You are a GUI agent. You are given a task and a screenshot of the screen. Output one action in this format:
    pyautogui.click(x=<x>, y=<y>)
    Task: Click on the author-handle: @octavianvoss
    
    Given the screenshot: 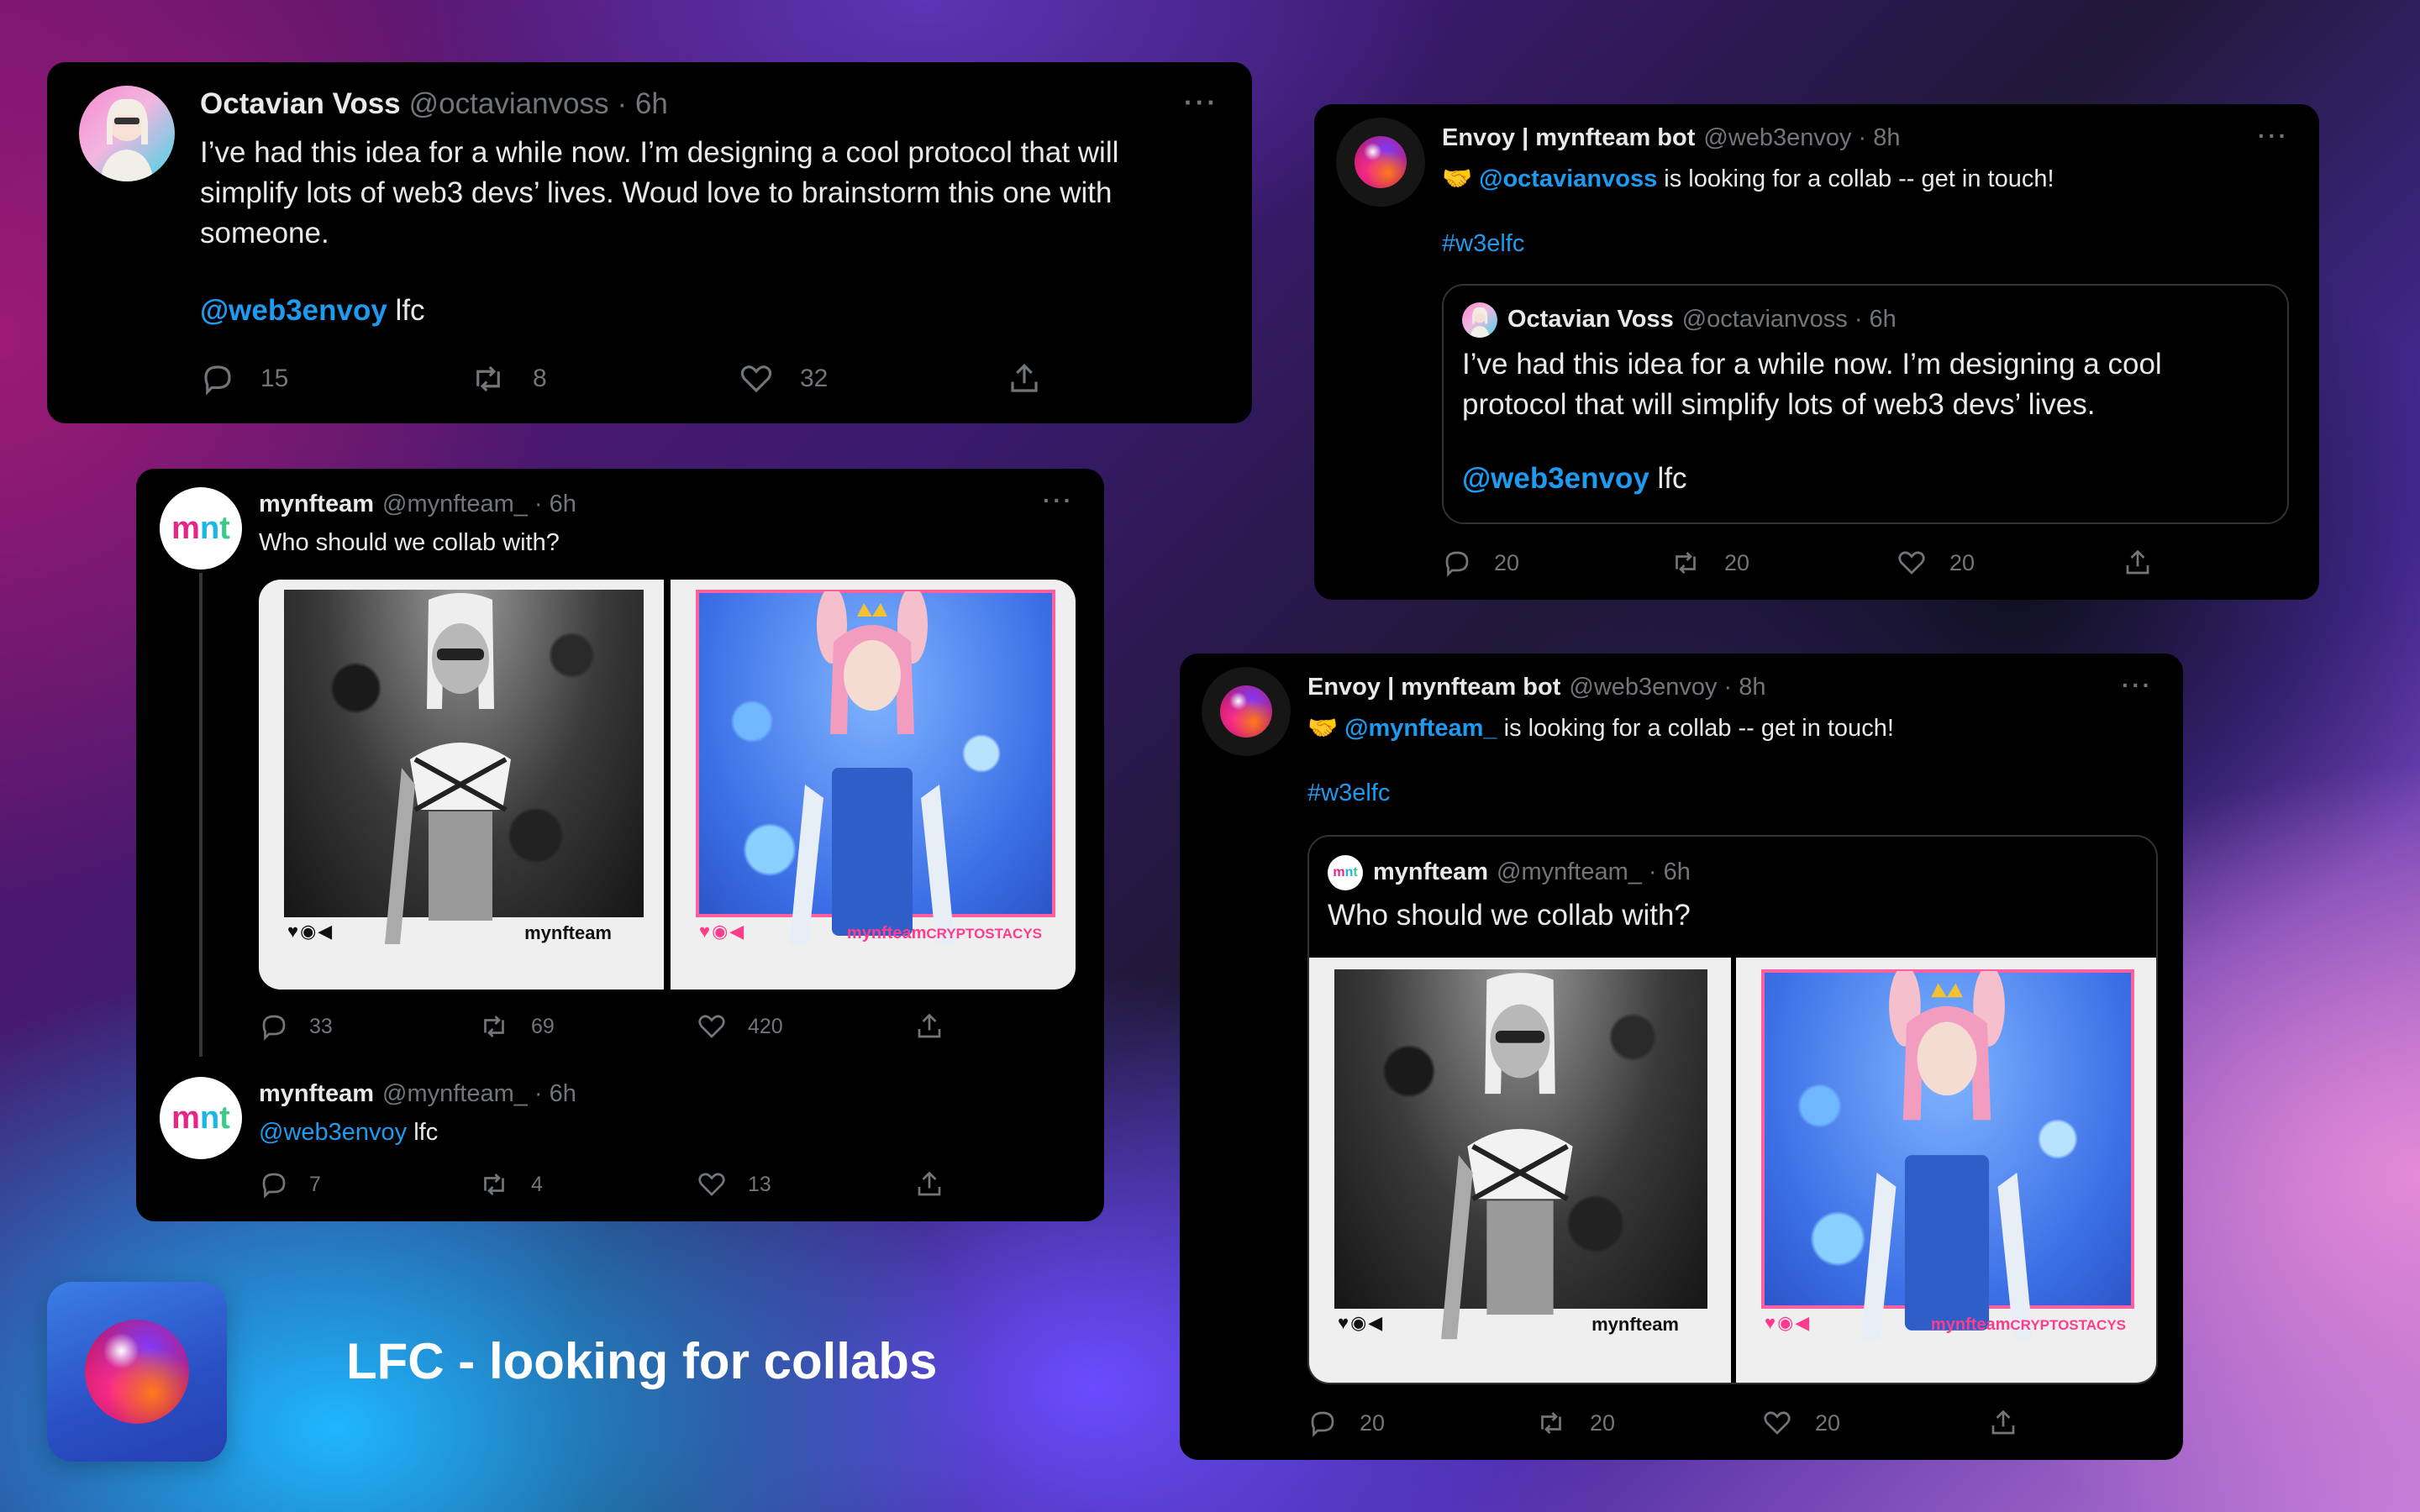 What is the action you would take?
    pyautogui.click(x=509, y=104)
    